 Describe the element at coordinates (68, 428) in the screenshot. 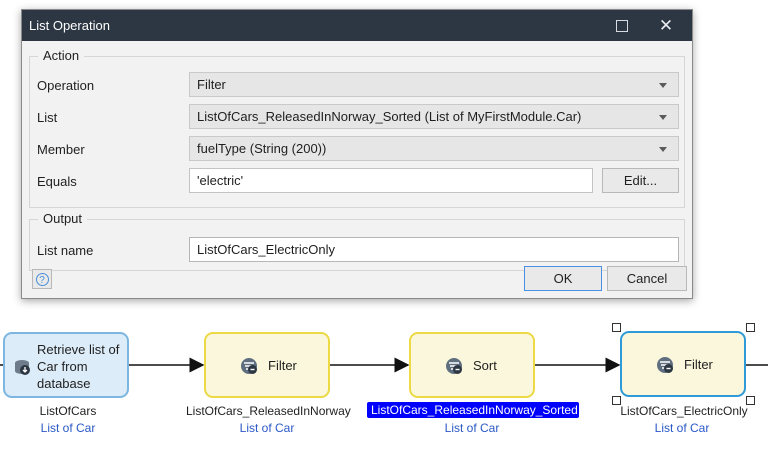

I see `retrieve-output-type: List of Car` at that location.